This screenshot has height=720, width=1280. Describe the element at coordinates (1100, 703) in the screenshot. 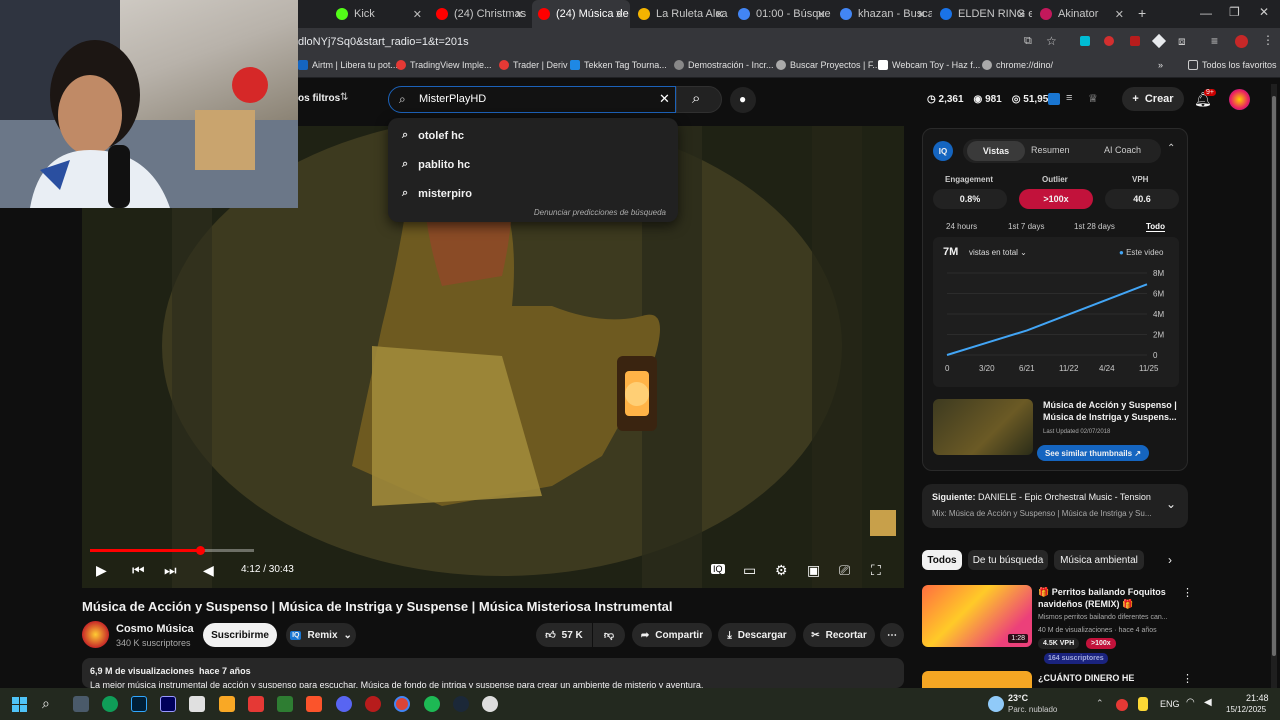

I see `tray-chevron-icon: ⌃` at that location.